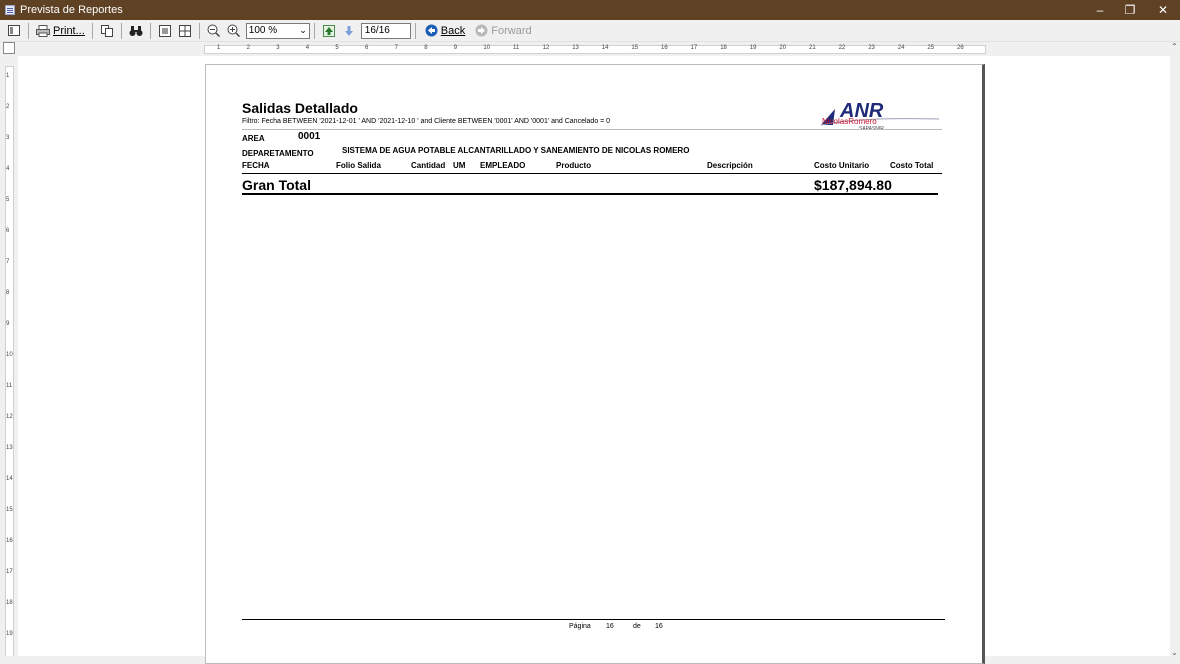 This screenshot has width=1180, height=664. I want to click on scroll-up-icon: ⌃, so click(1174, 46).